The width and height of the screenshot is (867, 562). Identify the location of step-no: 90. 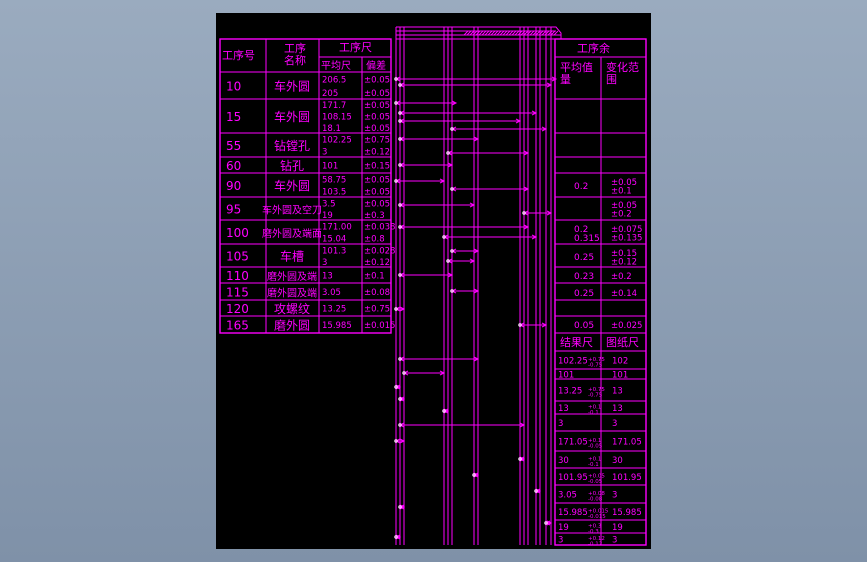
(233, 186).